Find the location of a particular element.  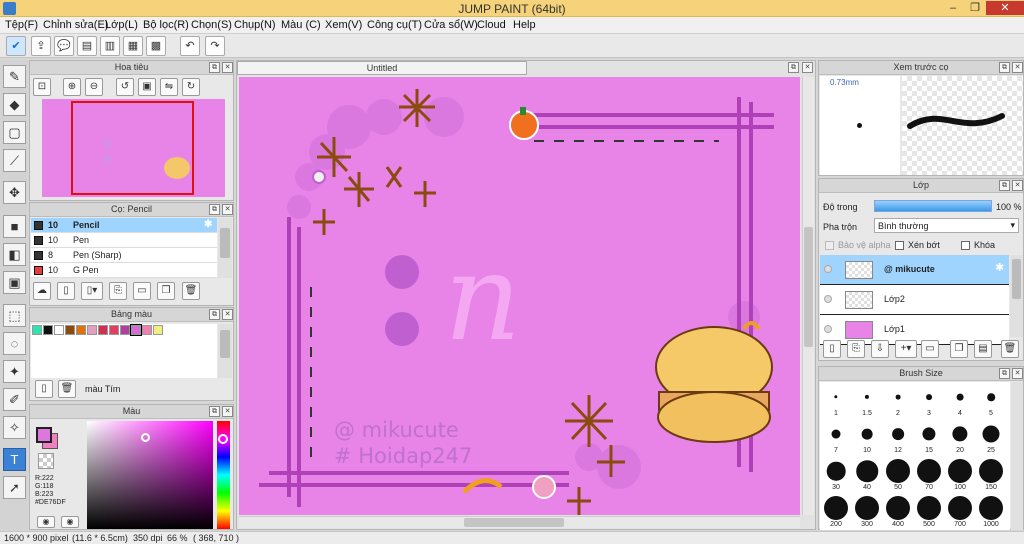

viewport-rect is located at coordinates (132, 148).